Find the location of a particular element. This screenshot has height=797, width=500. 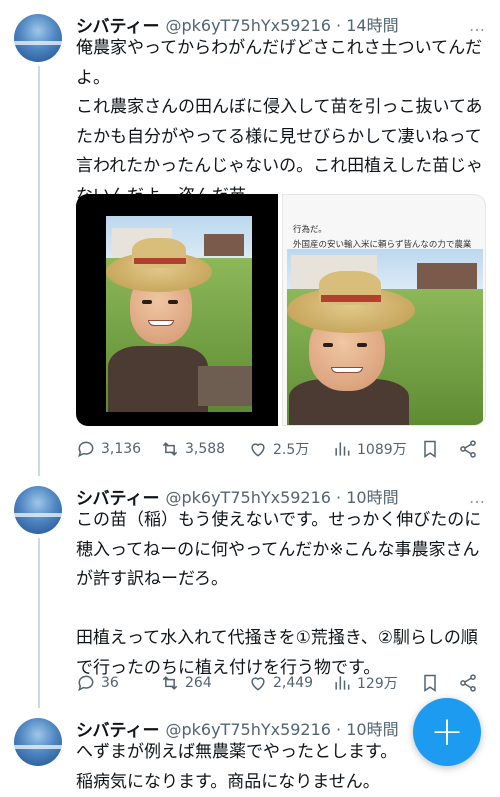

like-button: 2,449 is located at coordinates (290, 683).